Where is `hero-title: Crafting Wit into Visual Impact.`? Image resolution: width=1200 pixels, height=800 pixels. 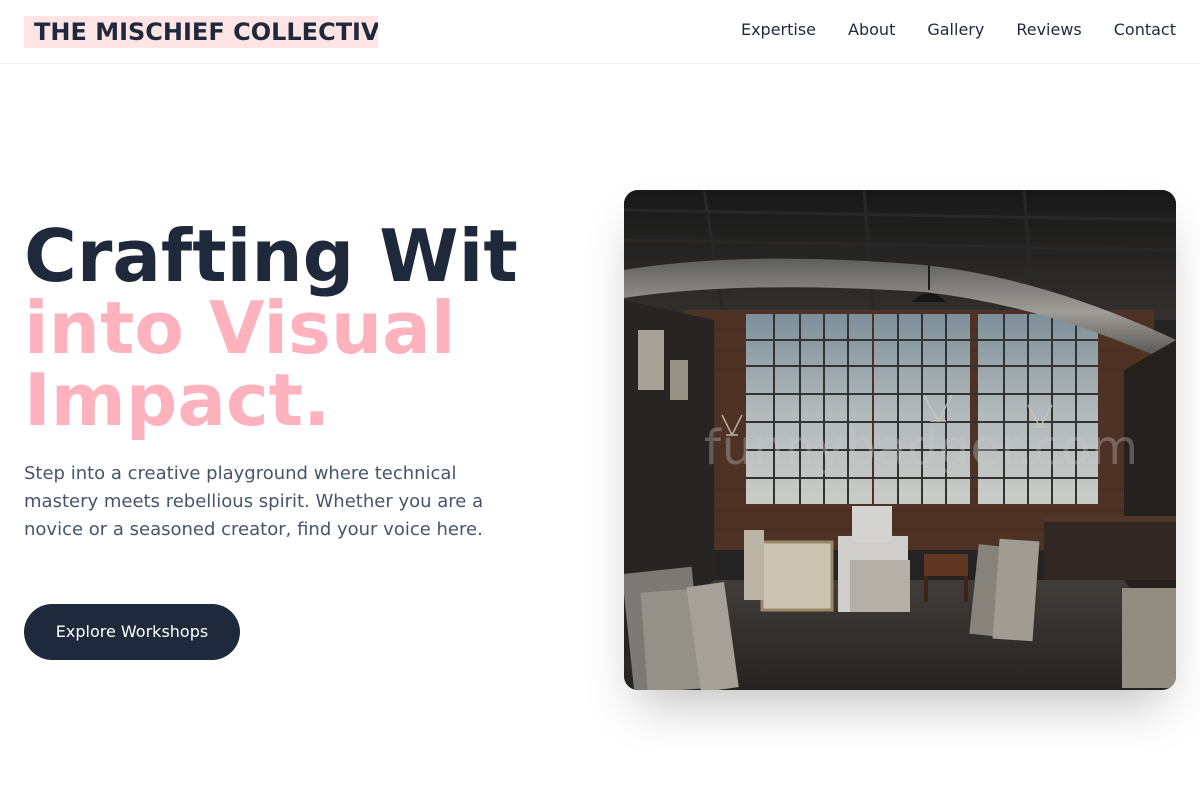
hero-title: Crafting Wit into Visual Impact. is located at coordinates (304, 328).